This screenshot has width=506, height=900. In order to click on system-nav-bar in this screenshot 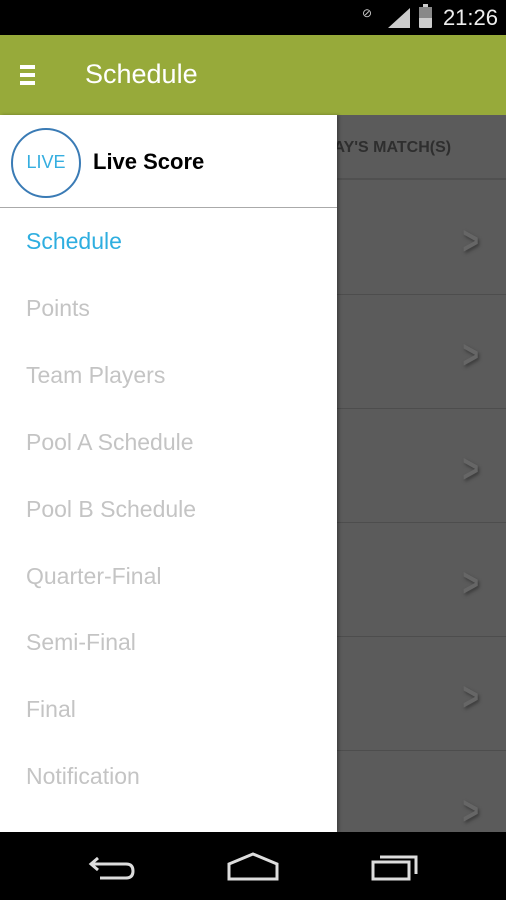, I will do `click(253, 866)`.